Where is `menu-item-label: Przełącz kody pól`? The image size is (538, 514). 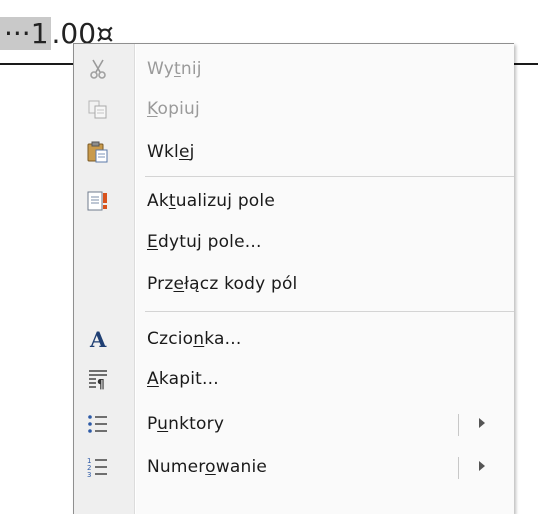 menu-item-label: Przełącz kody pól is located at coordinates (222, 284).